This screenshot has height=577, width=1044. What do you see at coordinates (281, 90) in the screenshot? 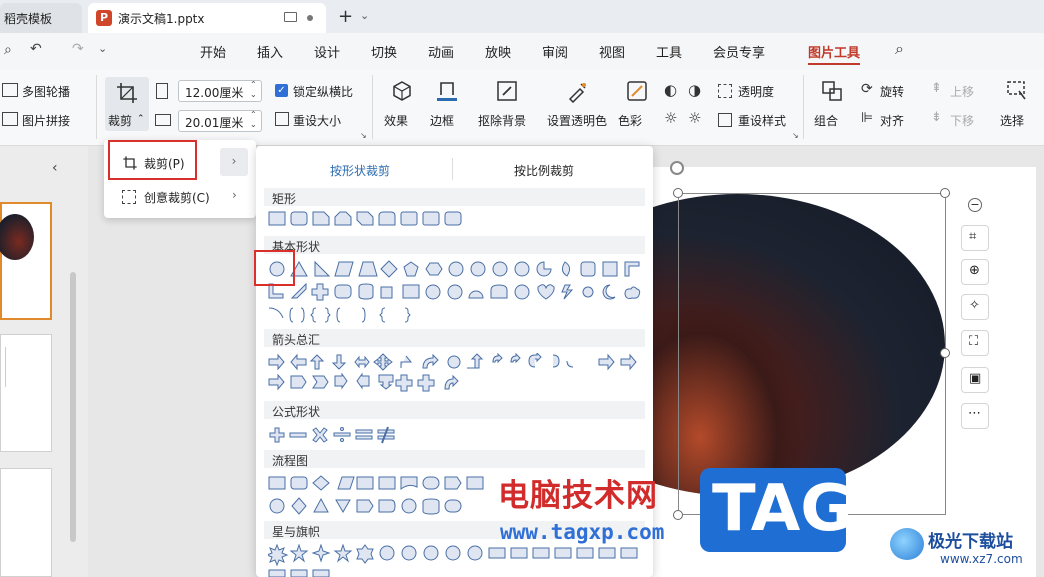
I see `lock-ratio-checkbox: ✓` at bounding box center [281, 90].